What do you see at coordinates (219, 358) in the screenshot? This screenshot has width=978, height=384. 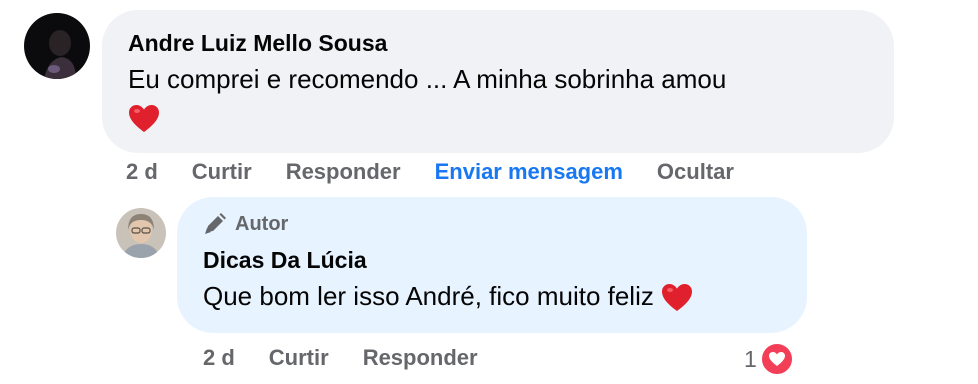 I see `reply-timestamp: 2 d` at bounding box center [219, 358].